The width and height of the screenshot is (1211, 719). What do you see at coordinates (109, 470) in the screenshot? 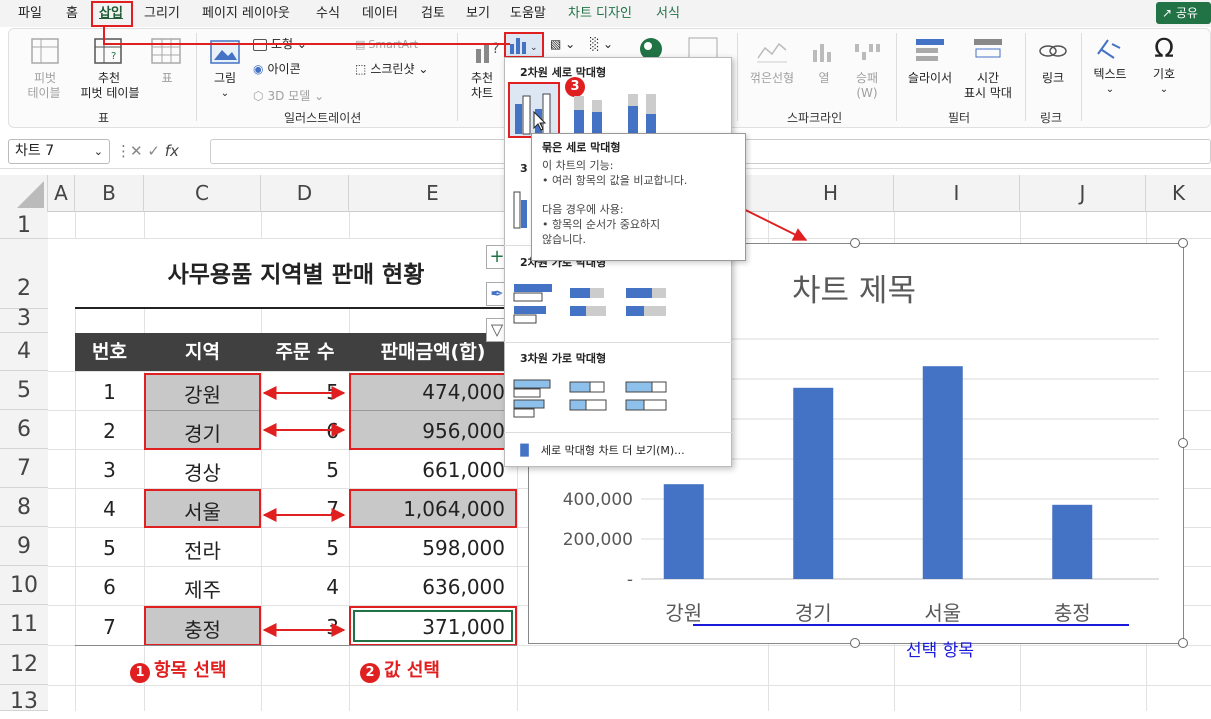
I see `cell-number: 3` at bounding box center [109, 470].